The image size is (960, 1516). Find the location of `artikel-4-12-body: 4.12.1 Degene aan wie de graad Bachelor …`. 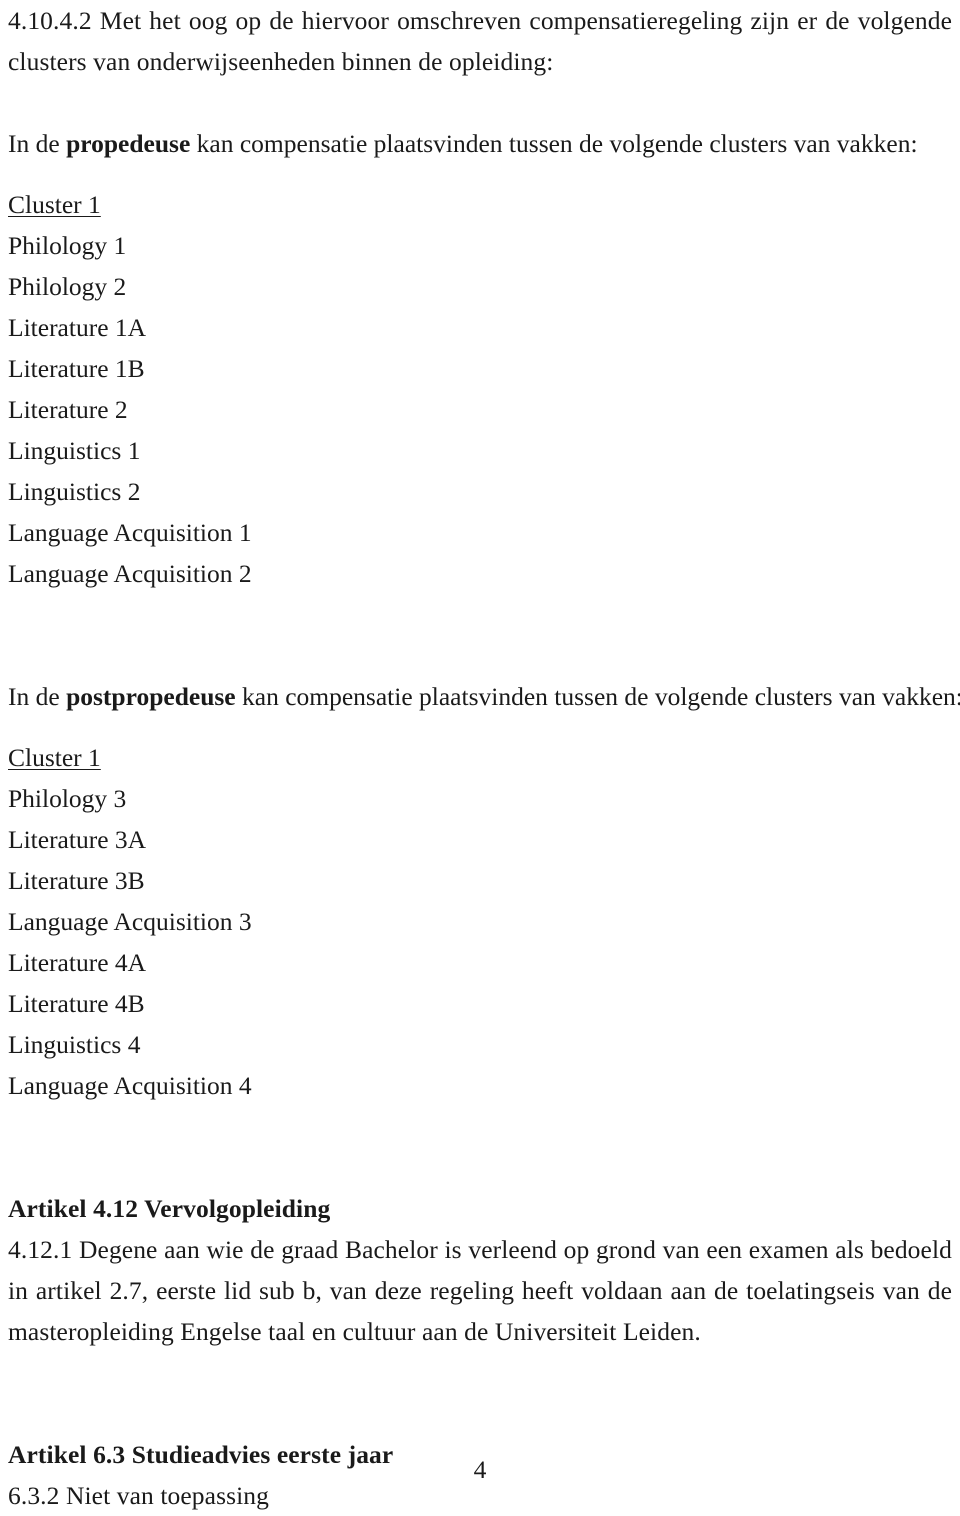

artikel-4-12-body: 4.12.1 Degene aan wie de graad Bachelor … is located at coordinates (480, 1290).